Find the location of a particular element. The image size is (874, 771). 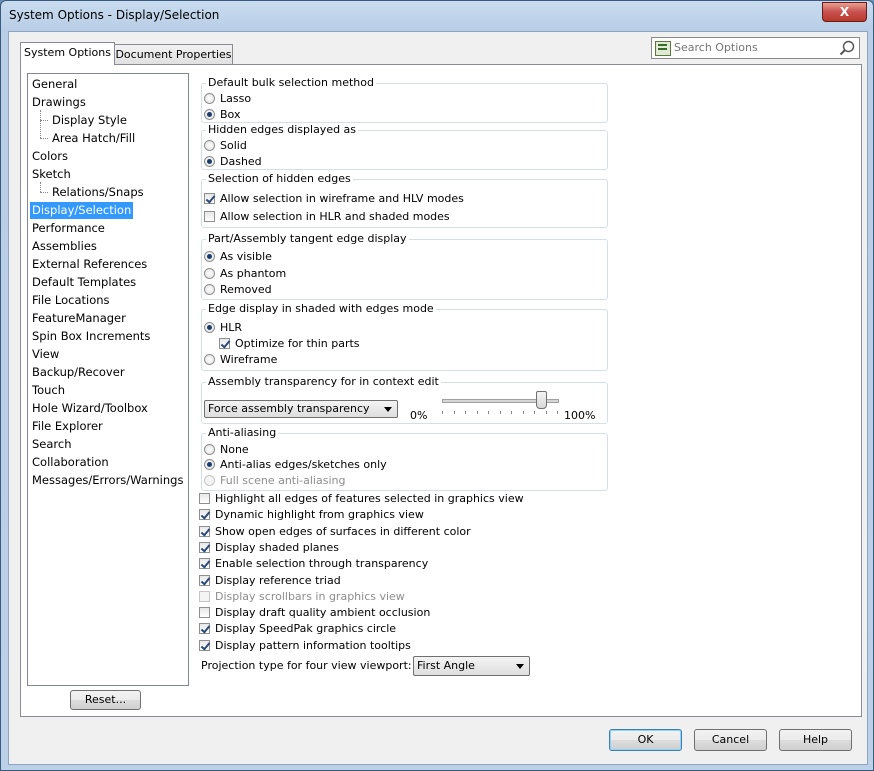

tab-system-options: System Options is located at coordinates (67, 53).